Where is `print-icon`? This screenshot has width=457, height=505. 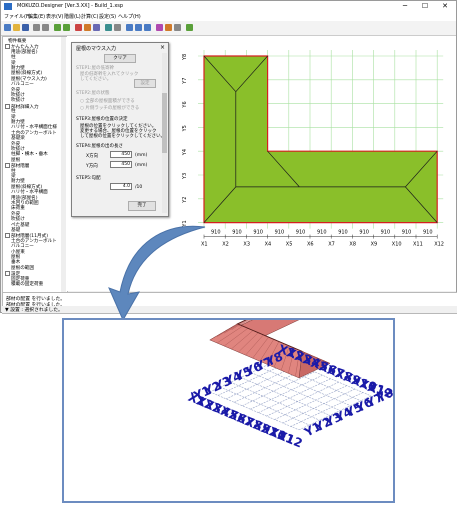 print-icon is located at coordinates (177, 27).